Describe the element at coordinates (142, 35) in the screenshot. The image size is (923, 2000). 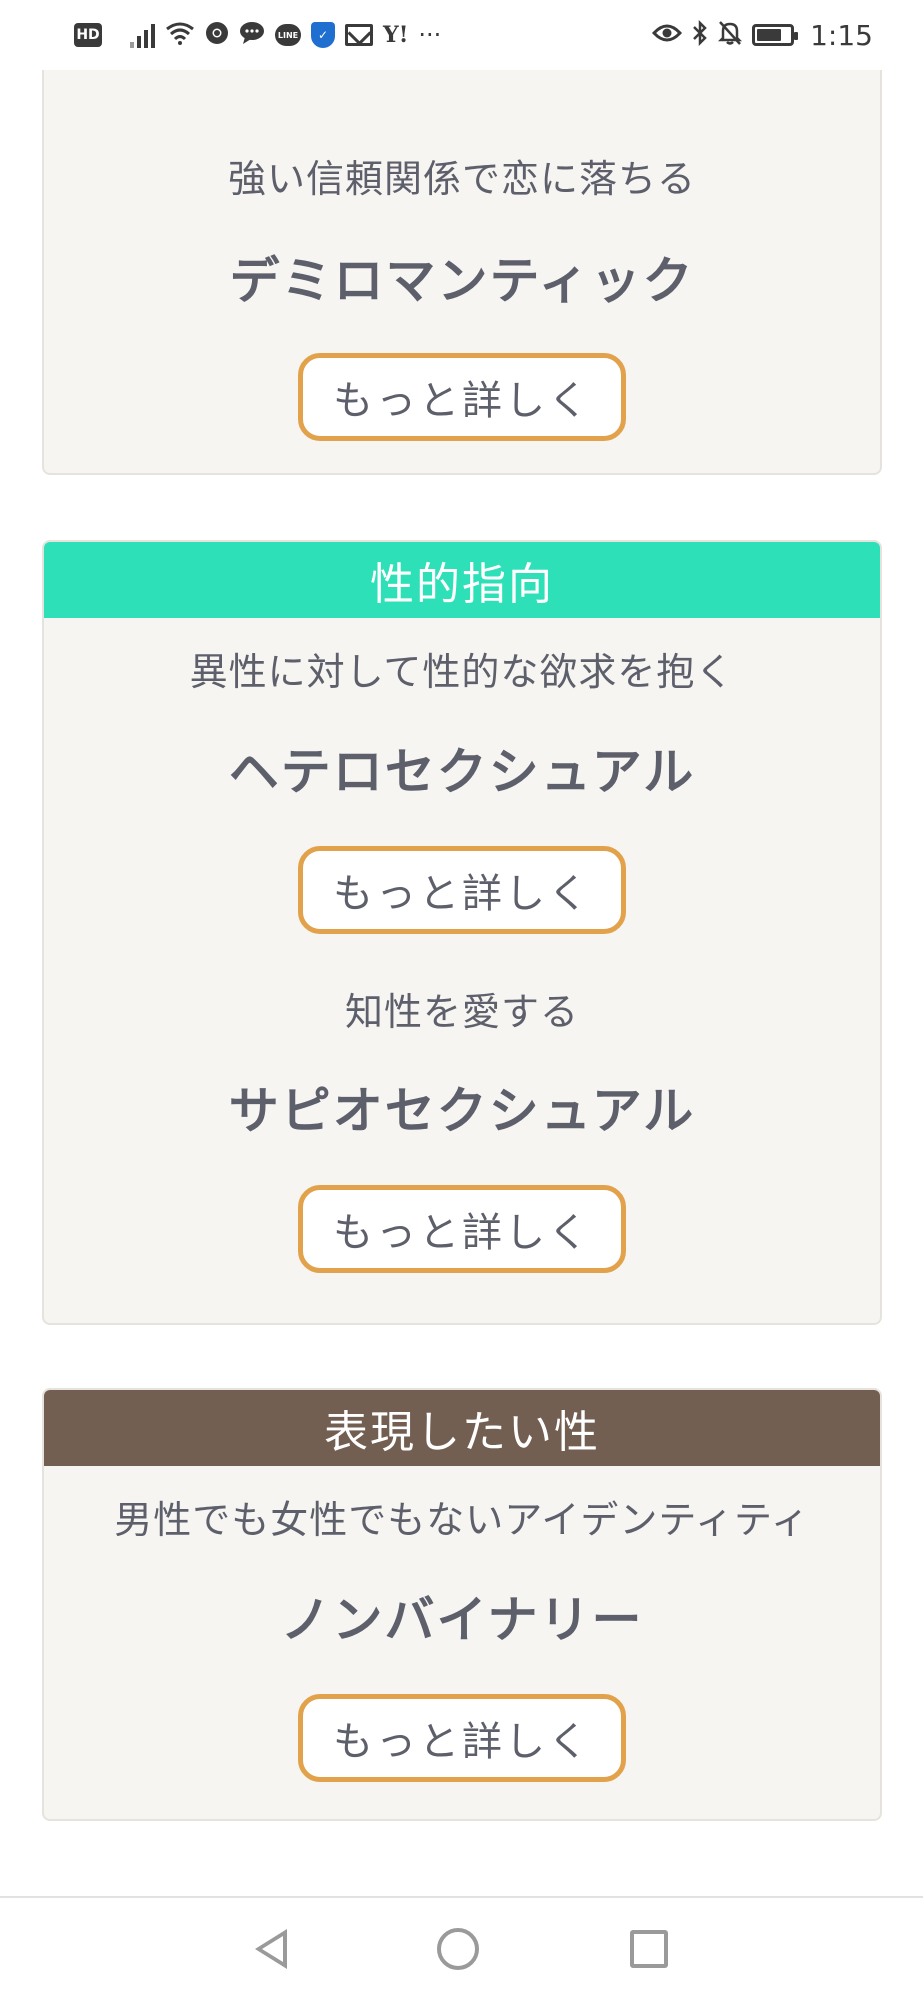
I see `signal-icon` at that location.